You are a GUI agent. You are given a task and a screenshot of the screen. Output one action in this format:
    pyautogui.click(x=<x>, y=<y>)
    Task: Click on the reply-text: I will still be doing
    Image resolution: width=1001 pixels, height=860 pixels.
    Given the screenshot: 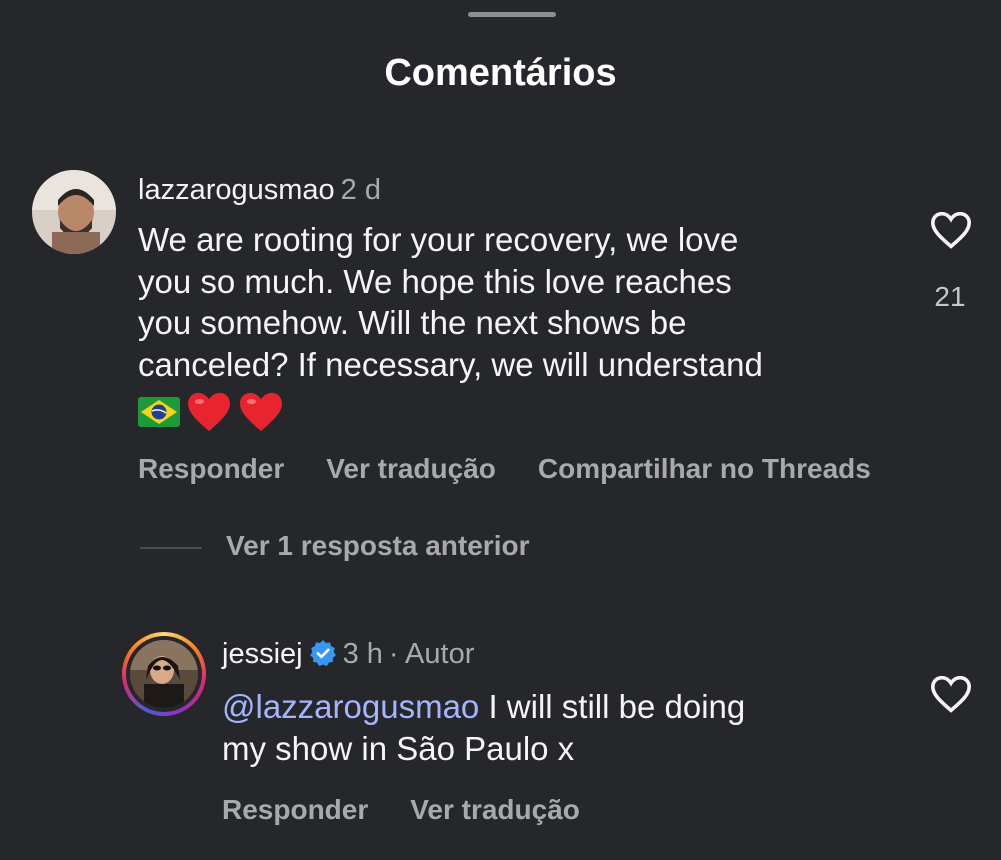 What is the action you would take?
    pyautogui.click(x=612, y=706)
    